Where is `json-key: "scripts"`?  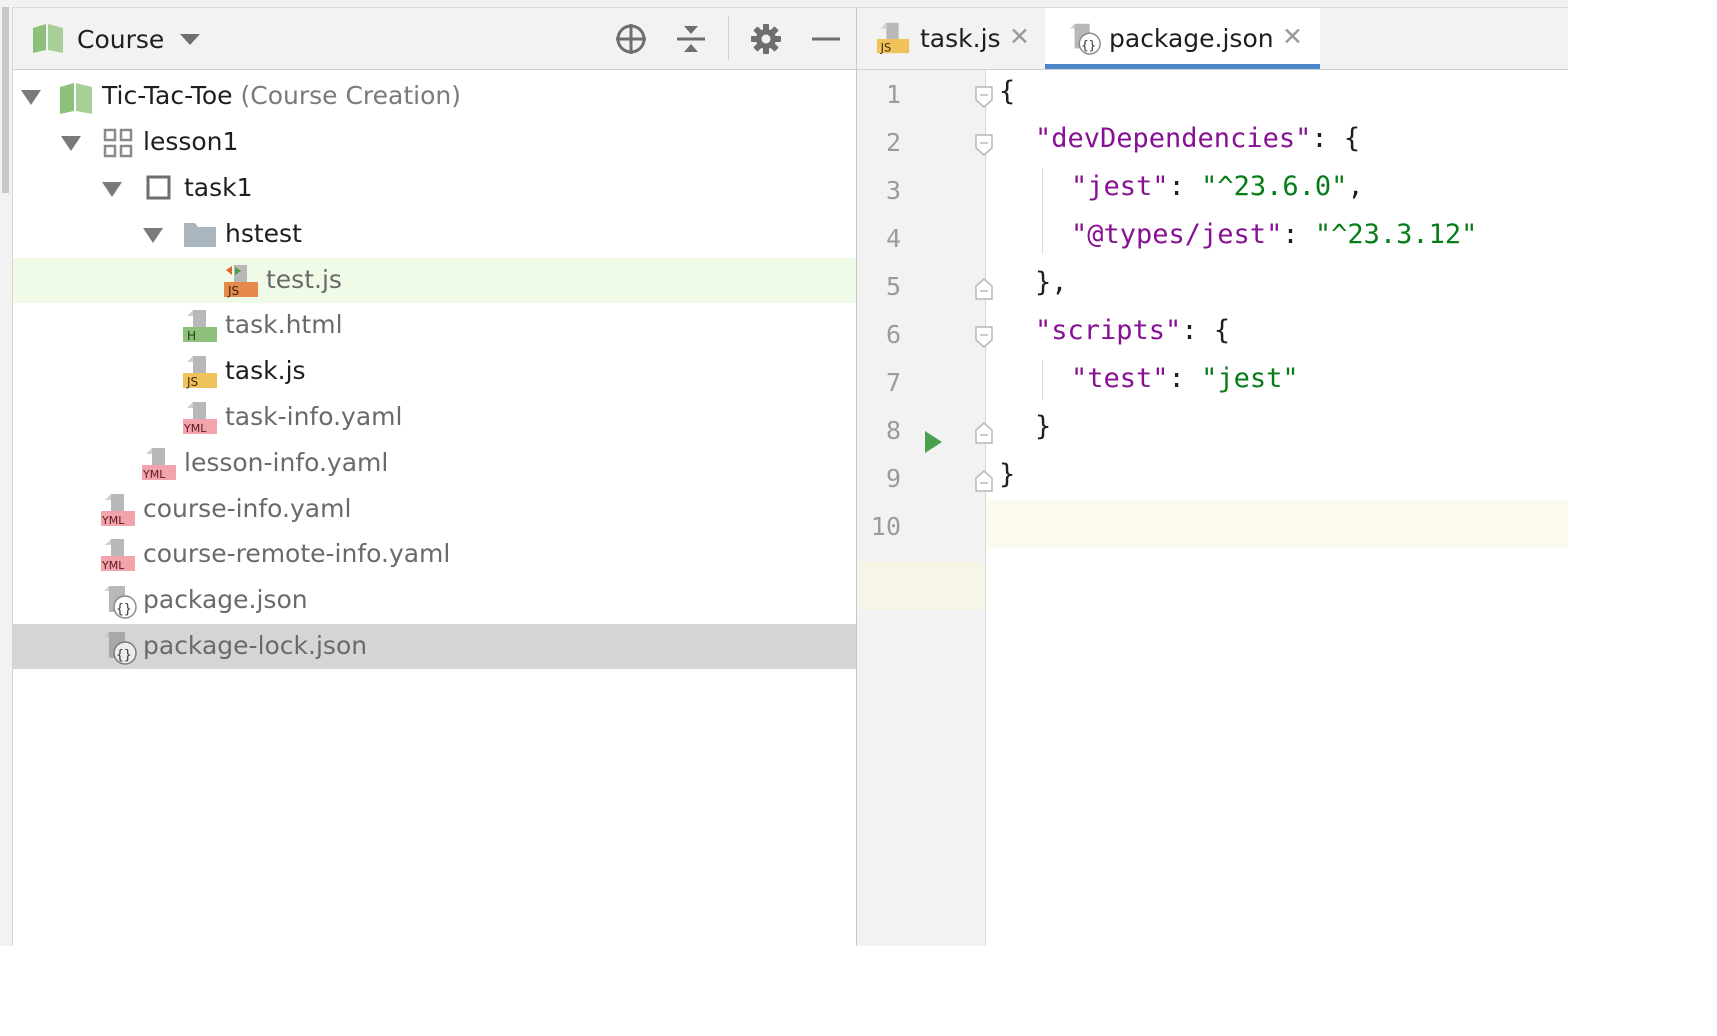 json-key: "scripts" is located at coordinates (1108, 330).